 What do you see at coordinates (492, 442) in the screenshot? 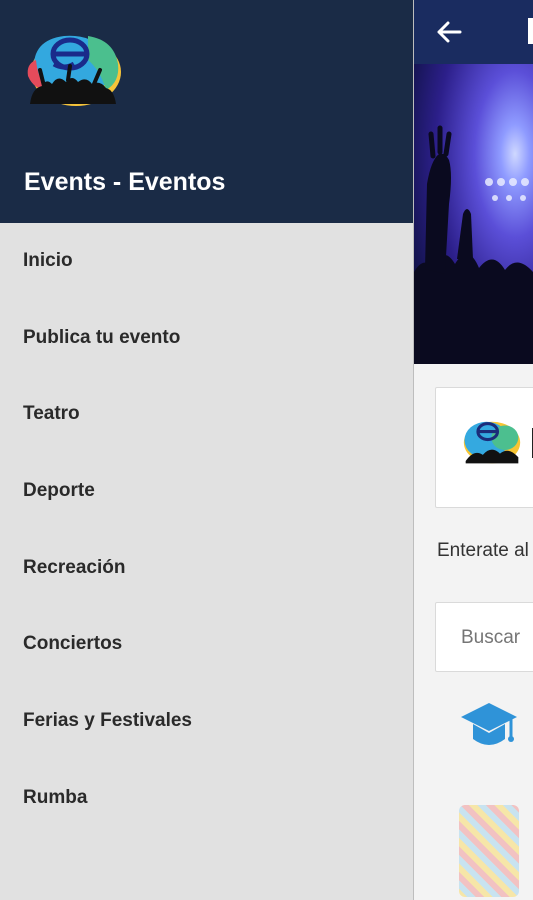
I see `events-logo-small` at bounding box center [492, 442].